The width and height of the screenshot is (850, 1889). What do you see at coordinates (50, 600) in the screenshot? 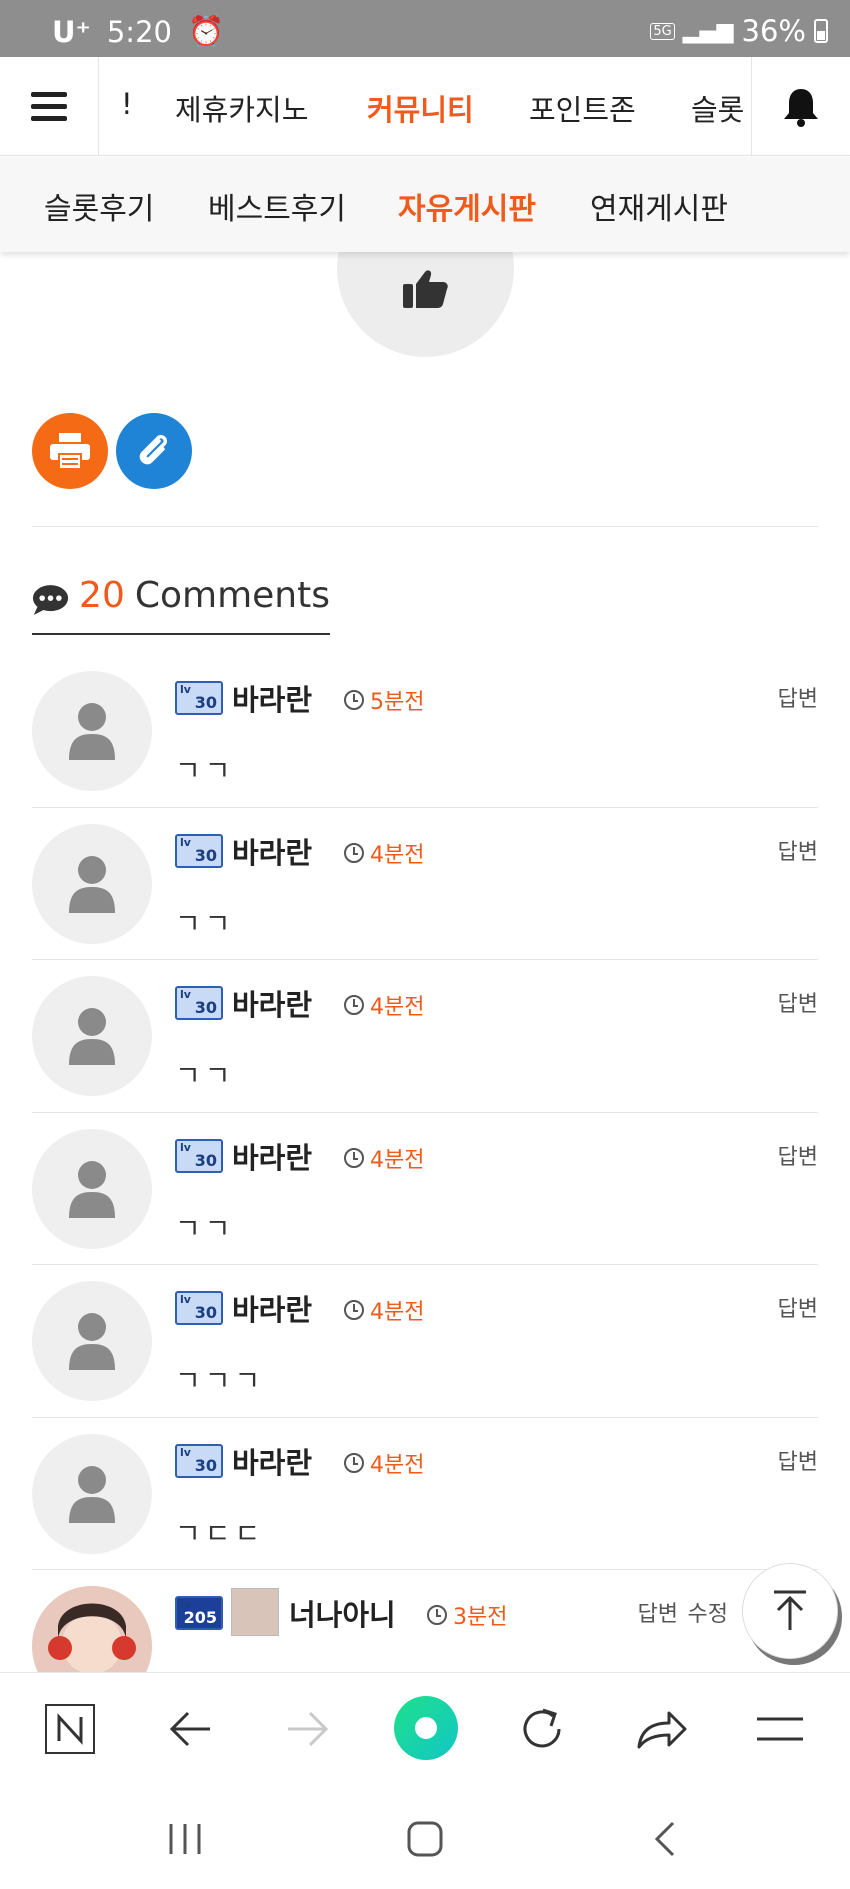
I see `comment-icon` at bounding box center [50, 600].